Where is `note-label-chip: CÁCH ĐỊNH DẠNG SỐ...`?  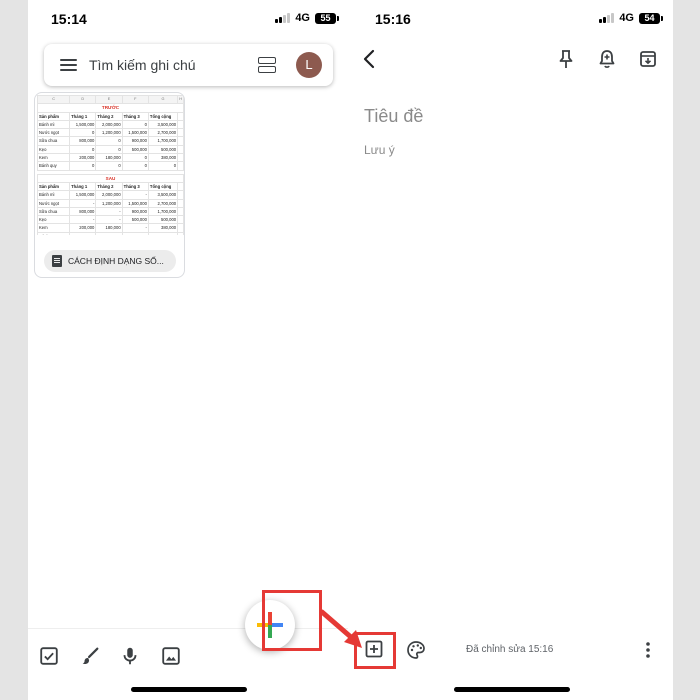
note-label-chip: CÁCH ĐỊNH DẠNG SỐ... is located at coordinates (110, 261).